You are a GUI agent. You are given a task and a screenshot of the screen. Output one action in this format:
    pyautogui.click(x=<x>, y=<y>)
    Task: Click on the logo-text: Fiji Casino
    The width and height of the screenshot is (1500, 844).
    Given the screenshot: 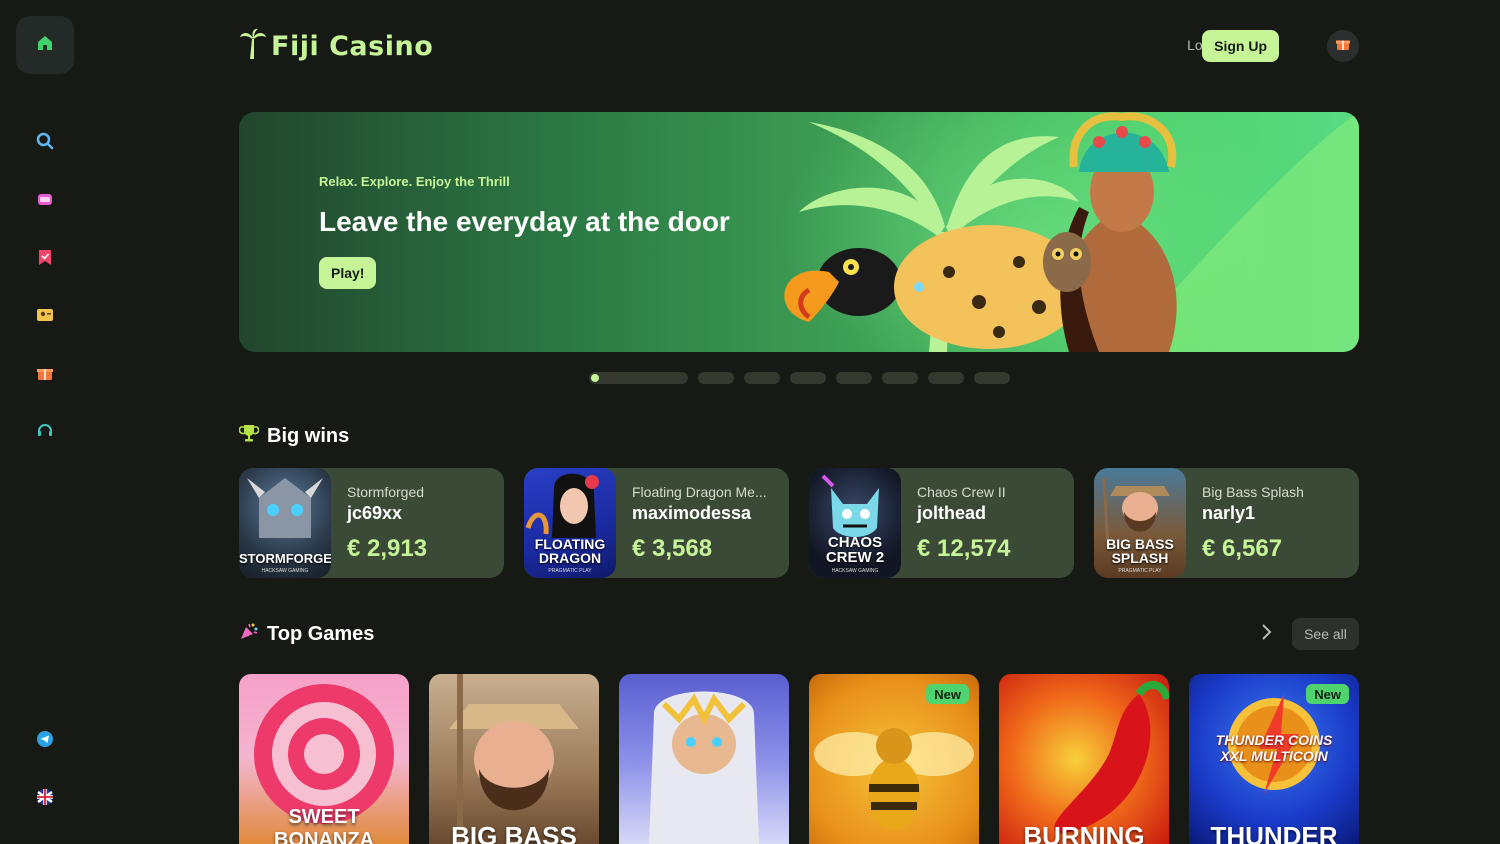 What is the action you would take?
    pyautogui.click(x=352, y=46)
    